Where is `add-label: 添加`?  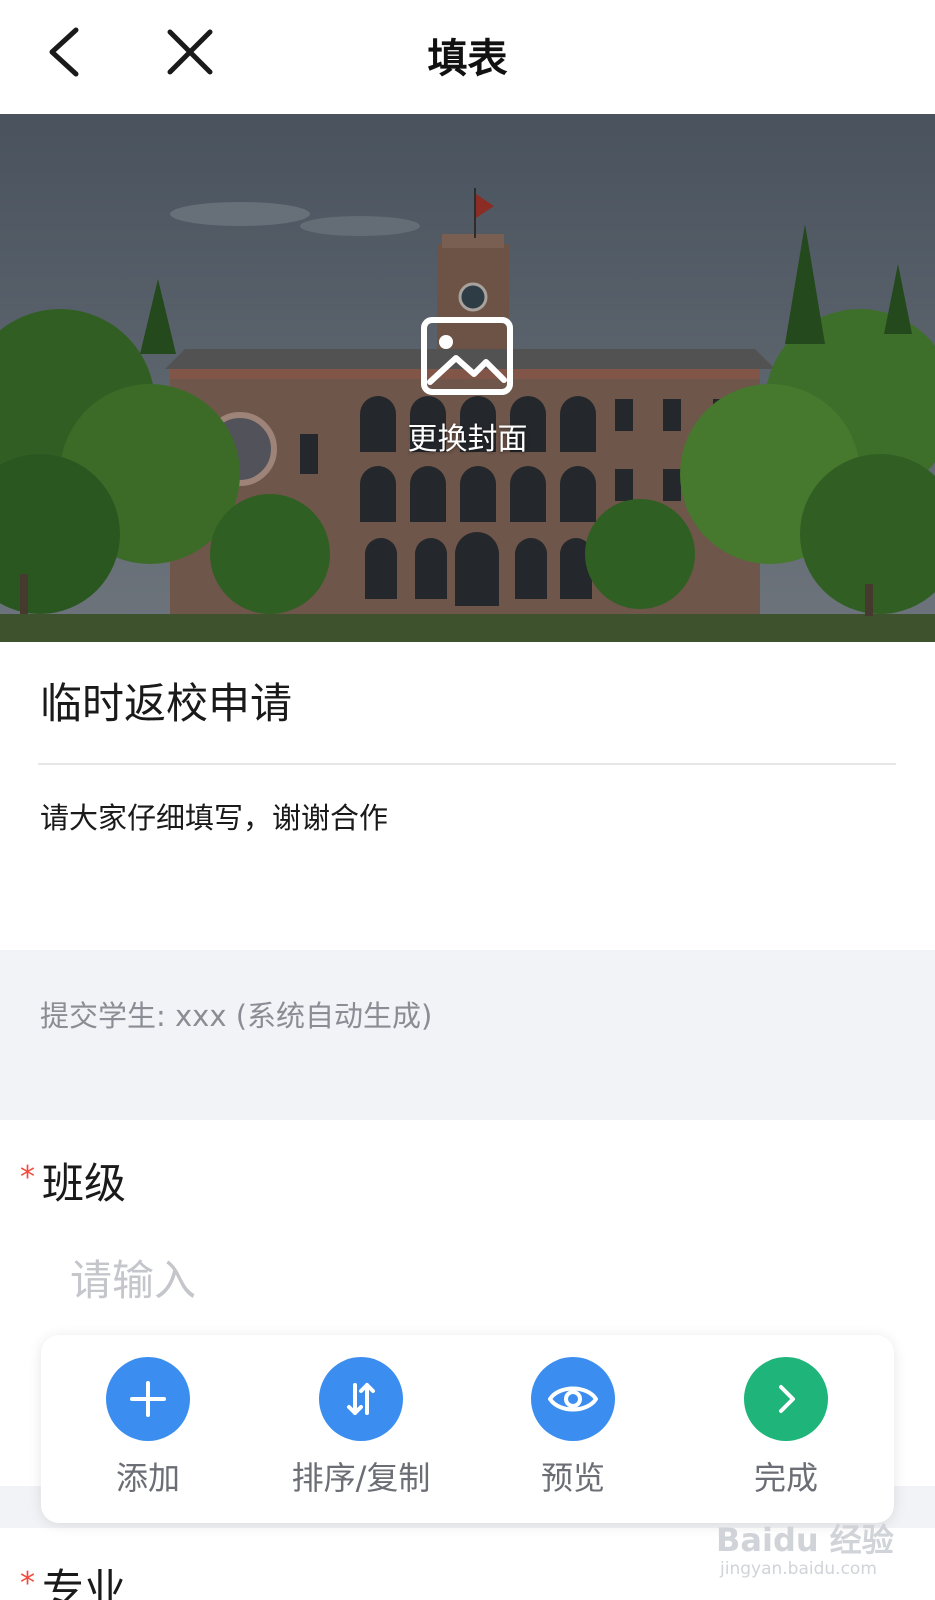 add-label: 添加 is located at coordinates (147, 1478).